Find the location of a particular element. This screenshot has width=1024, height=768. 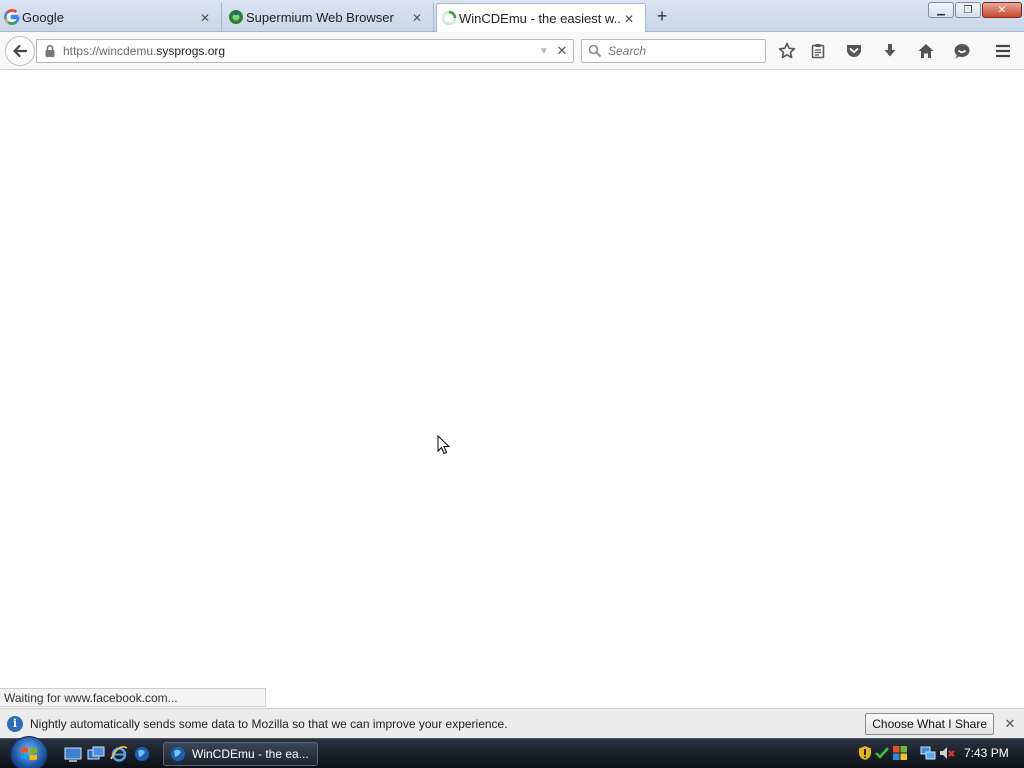

network-icon is located at coordinates (928, 753).